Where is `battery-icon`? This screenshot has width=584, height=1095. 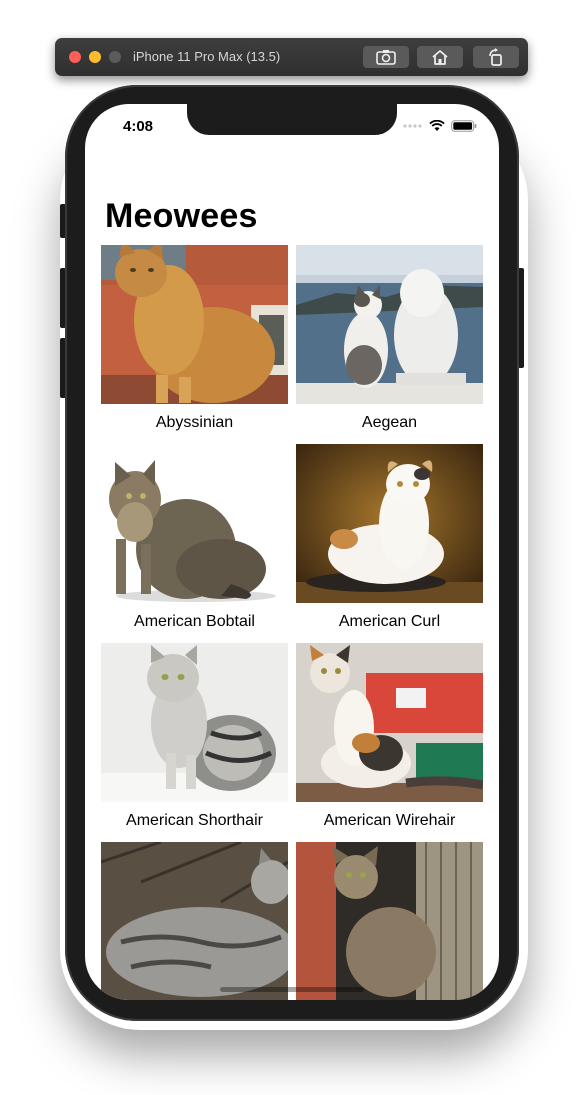
battery-icon is located at coordinates (464, 126).